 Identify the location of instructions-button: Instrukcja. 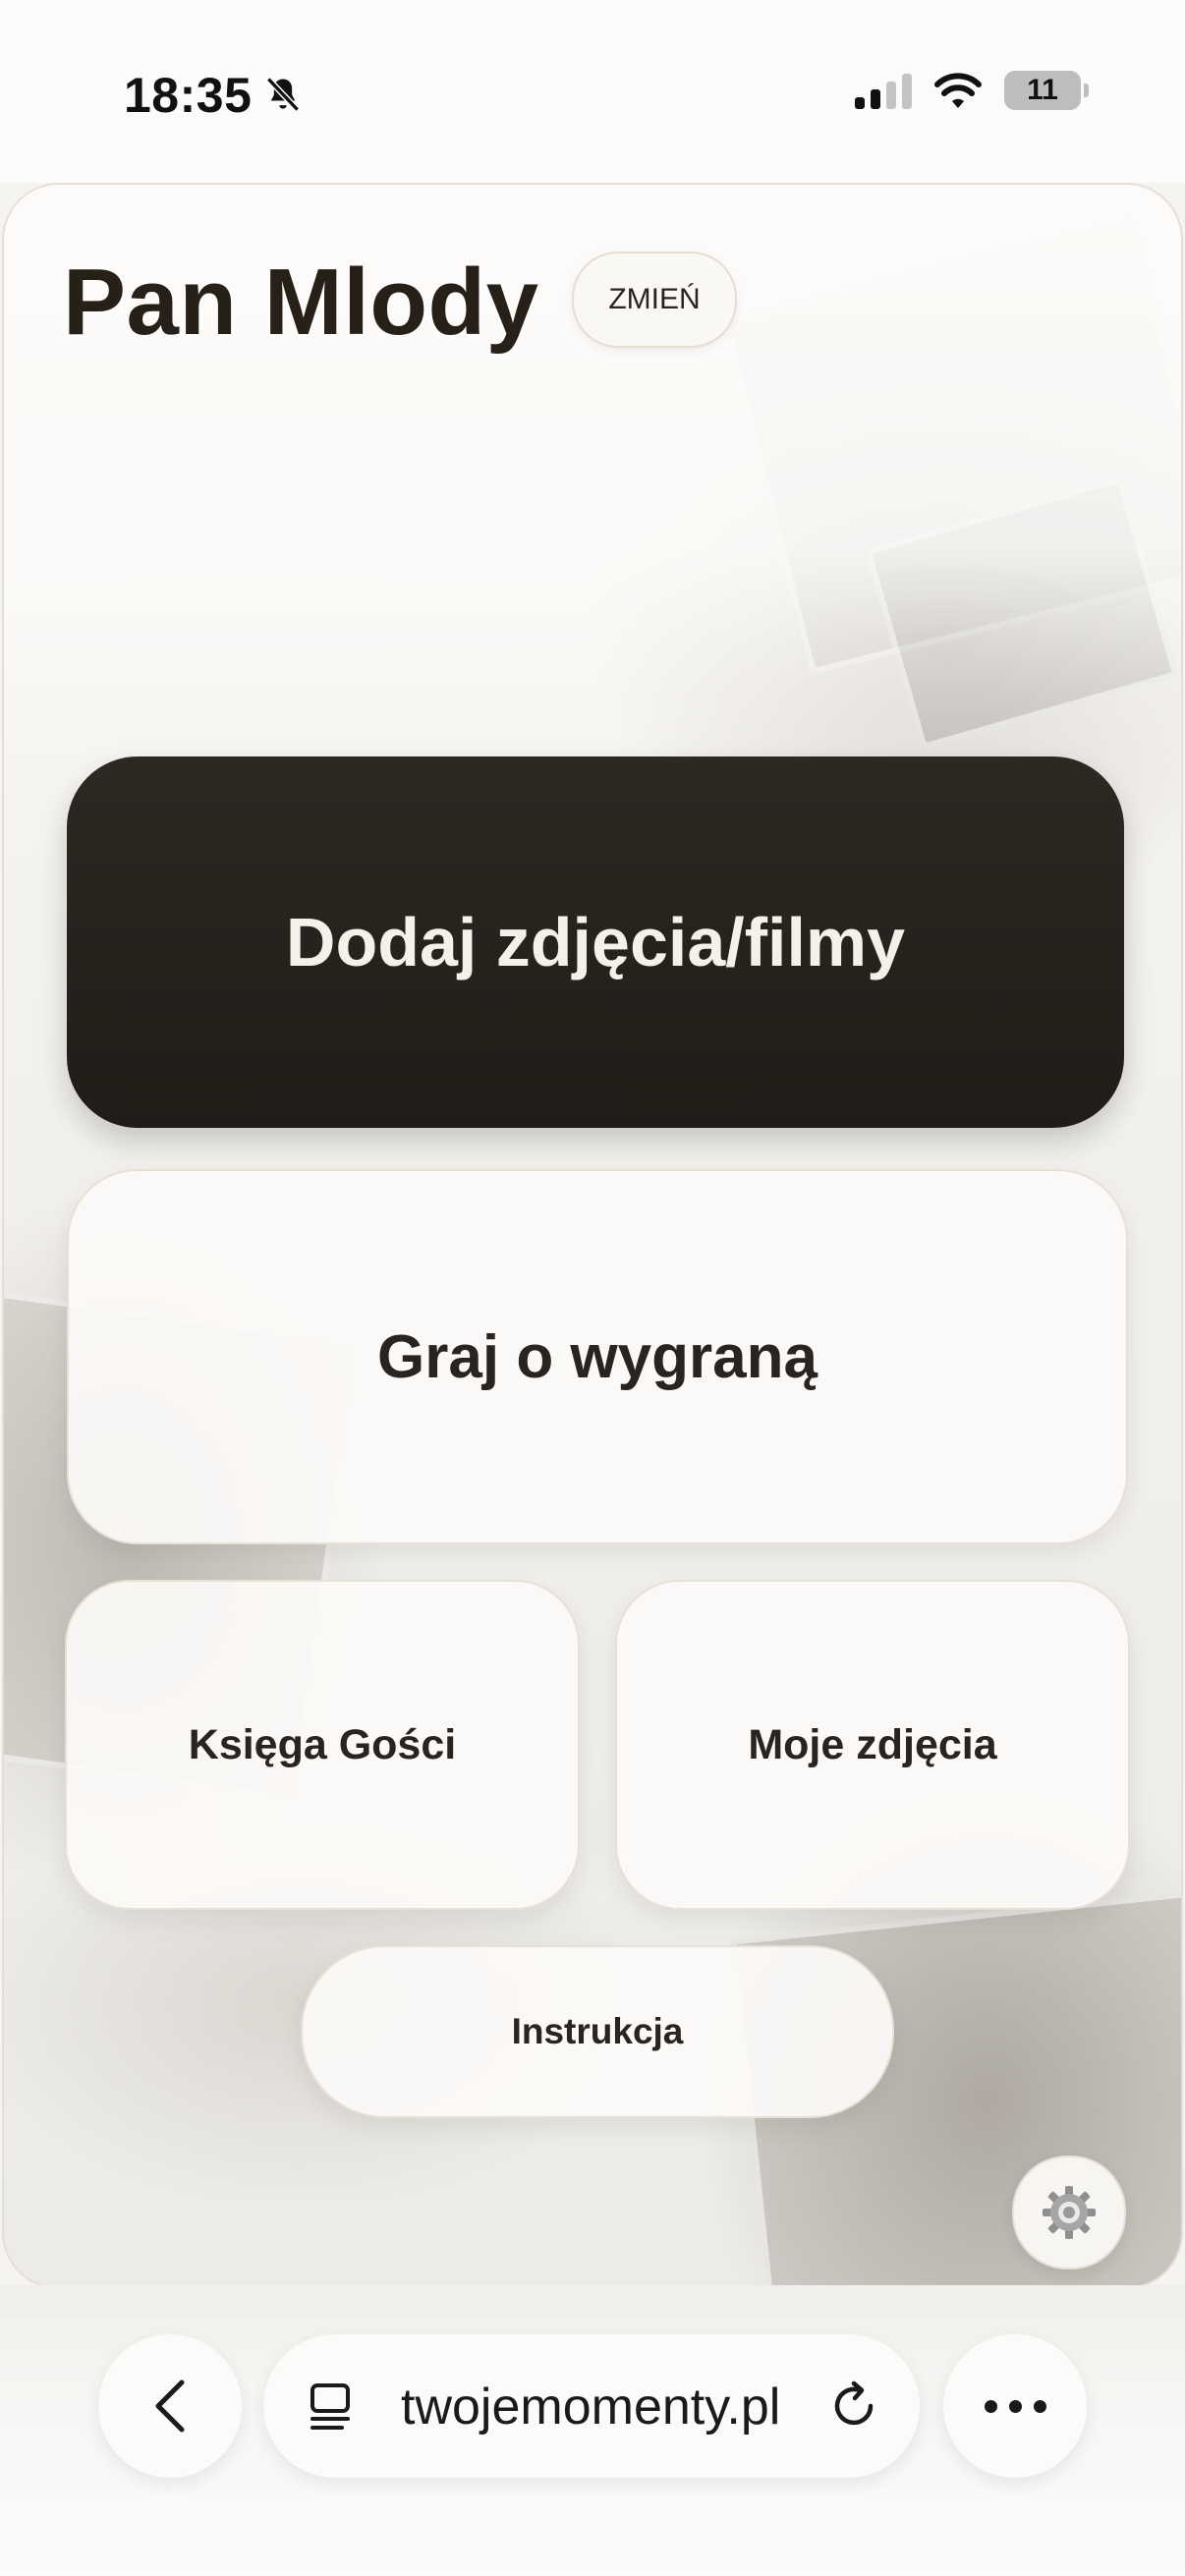
(598, 2031).